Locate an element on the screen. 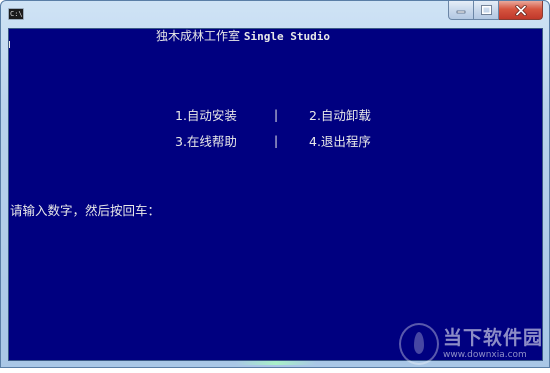 The width and height of the screenshot is (550, 373). minimize-icon is located at coordinates (461, 12).